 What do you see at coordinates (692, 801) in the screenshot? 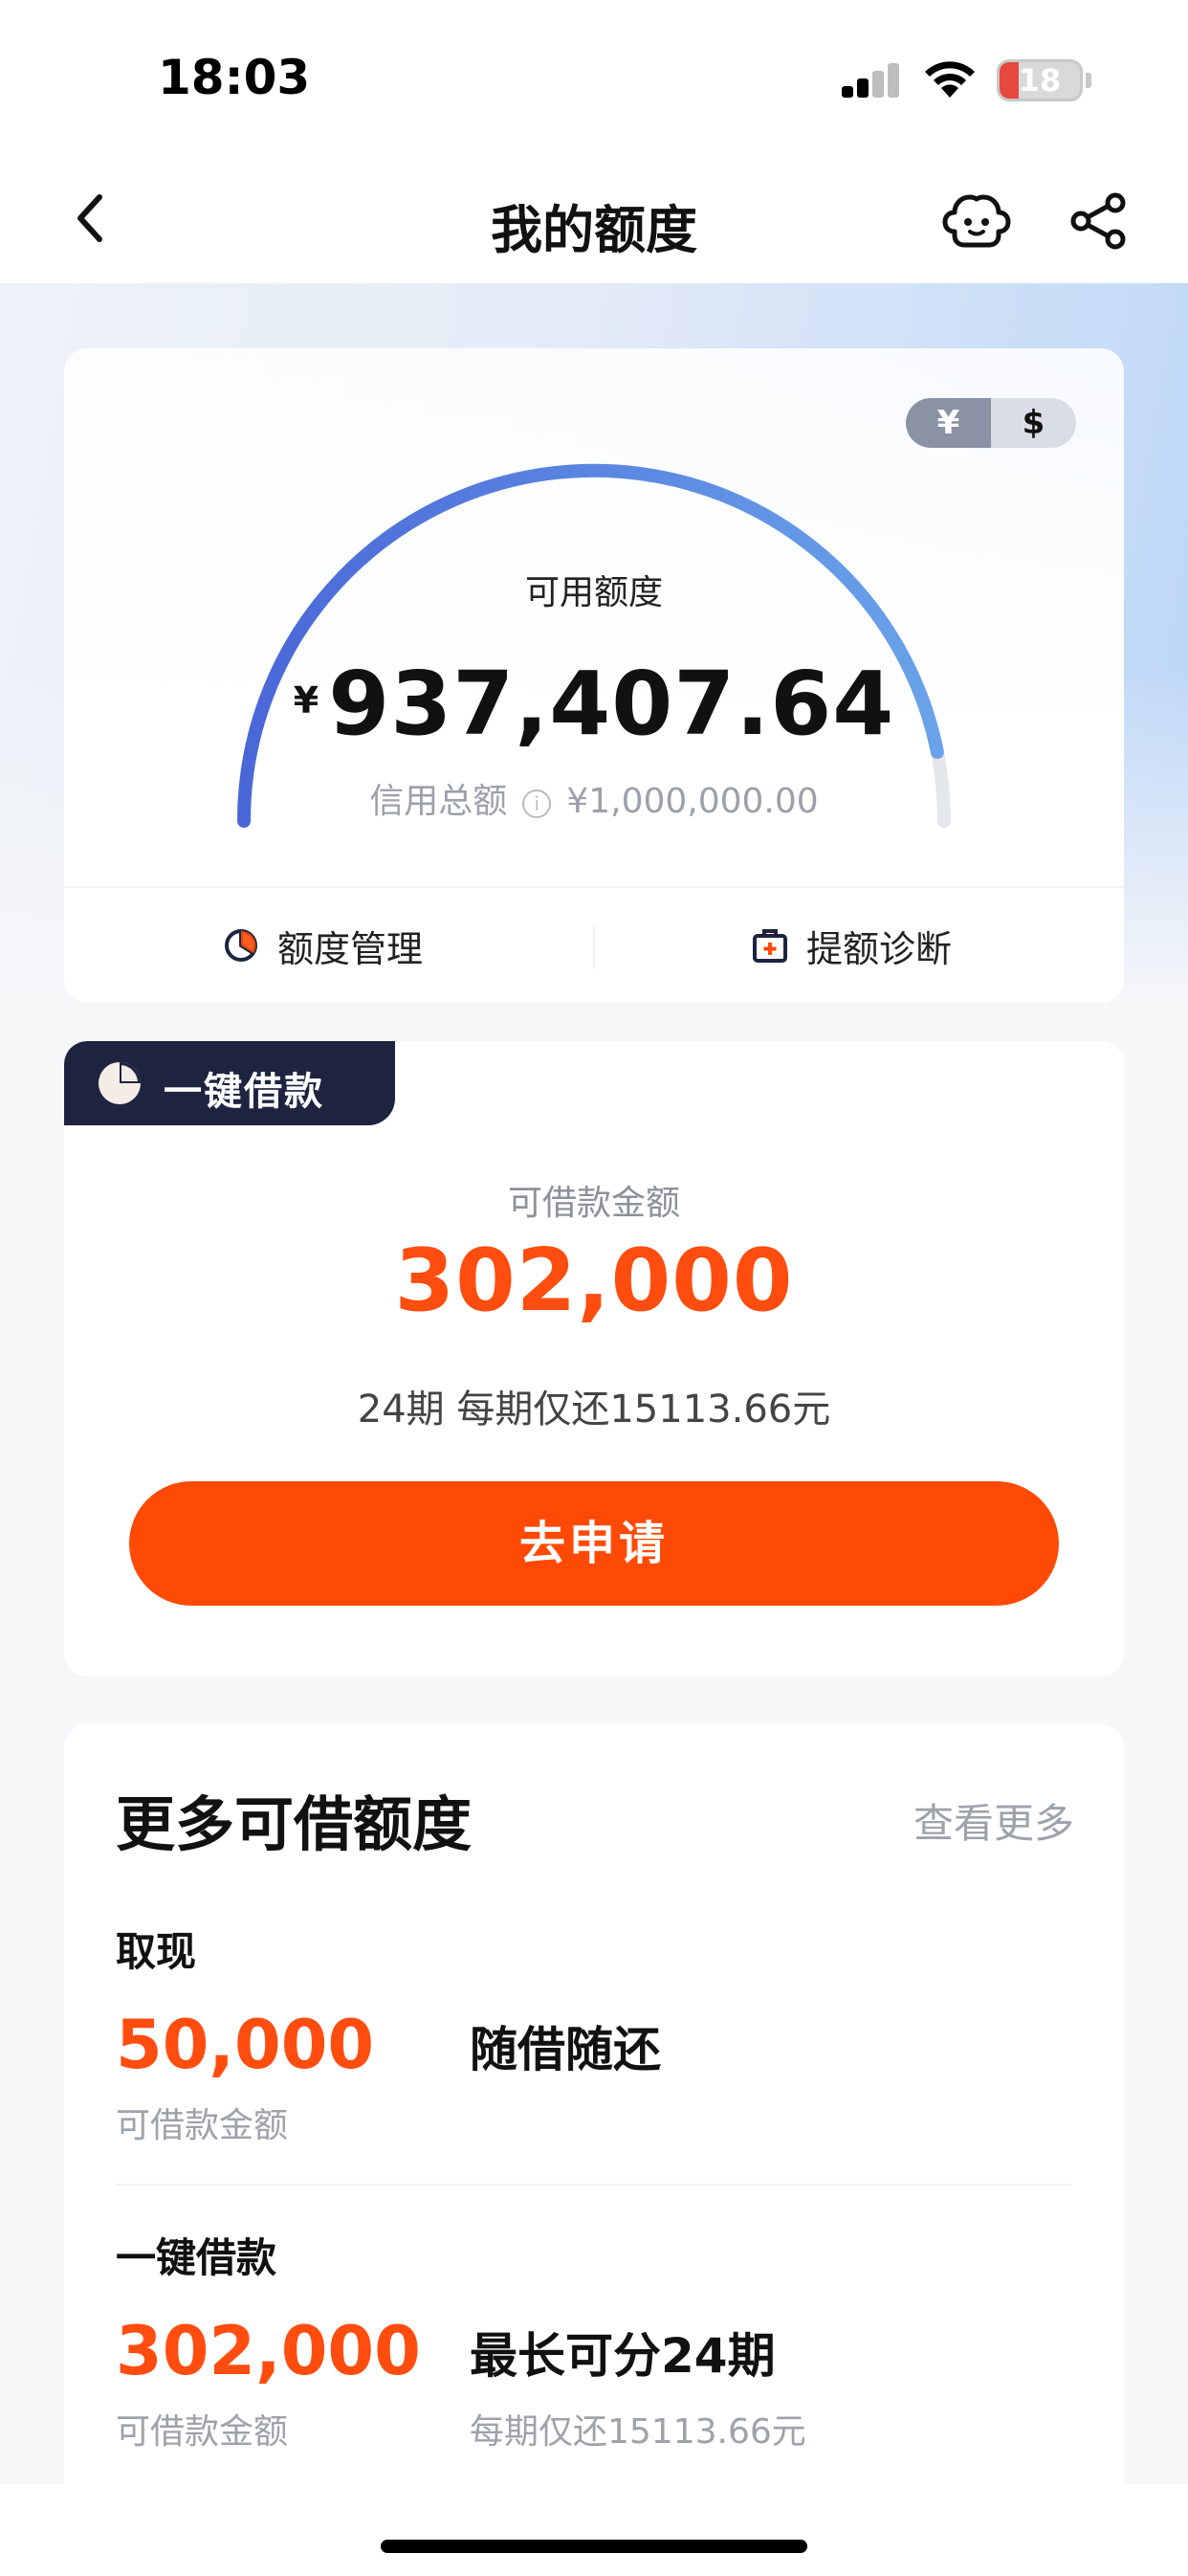
I see `total-credit-value: ¥1,000,000.00` at bounding box center [692, 801].